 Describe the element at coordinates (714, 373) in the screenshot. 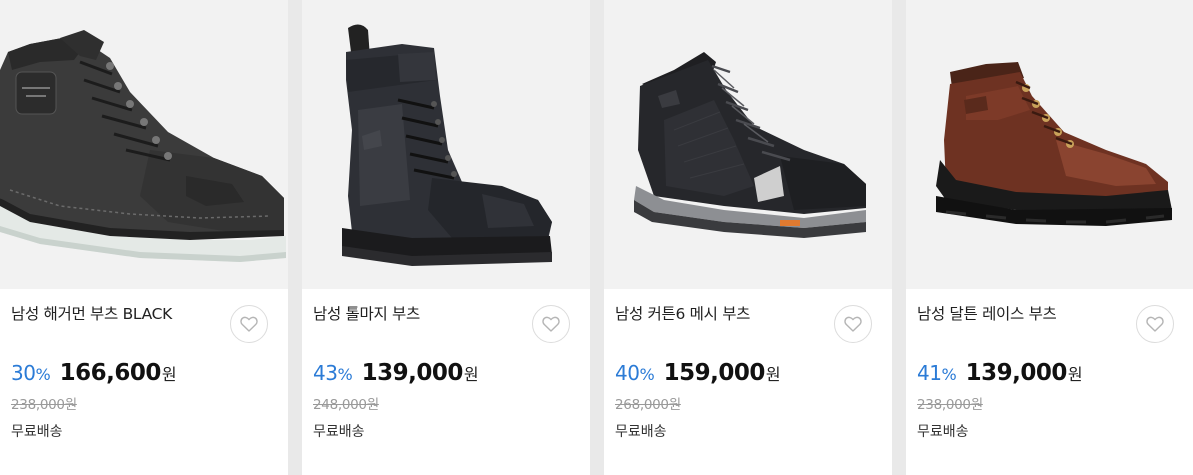

I see `sale-price: 159,000` at that location.